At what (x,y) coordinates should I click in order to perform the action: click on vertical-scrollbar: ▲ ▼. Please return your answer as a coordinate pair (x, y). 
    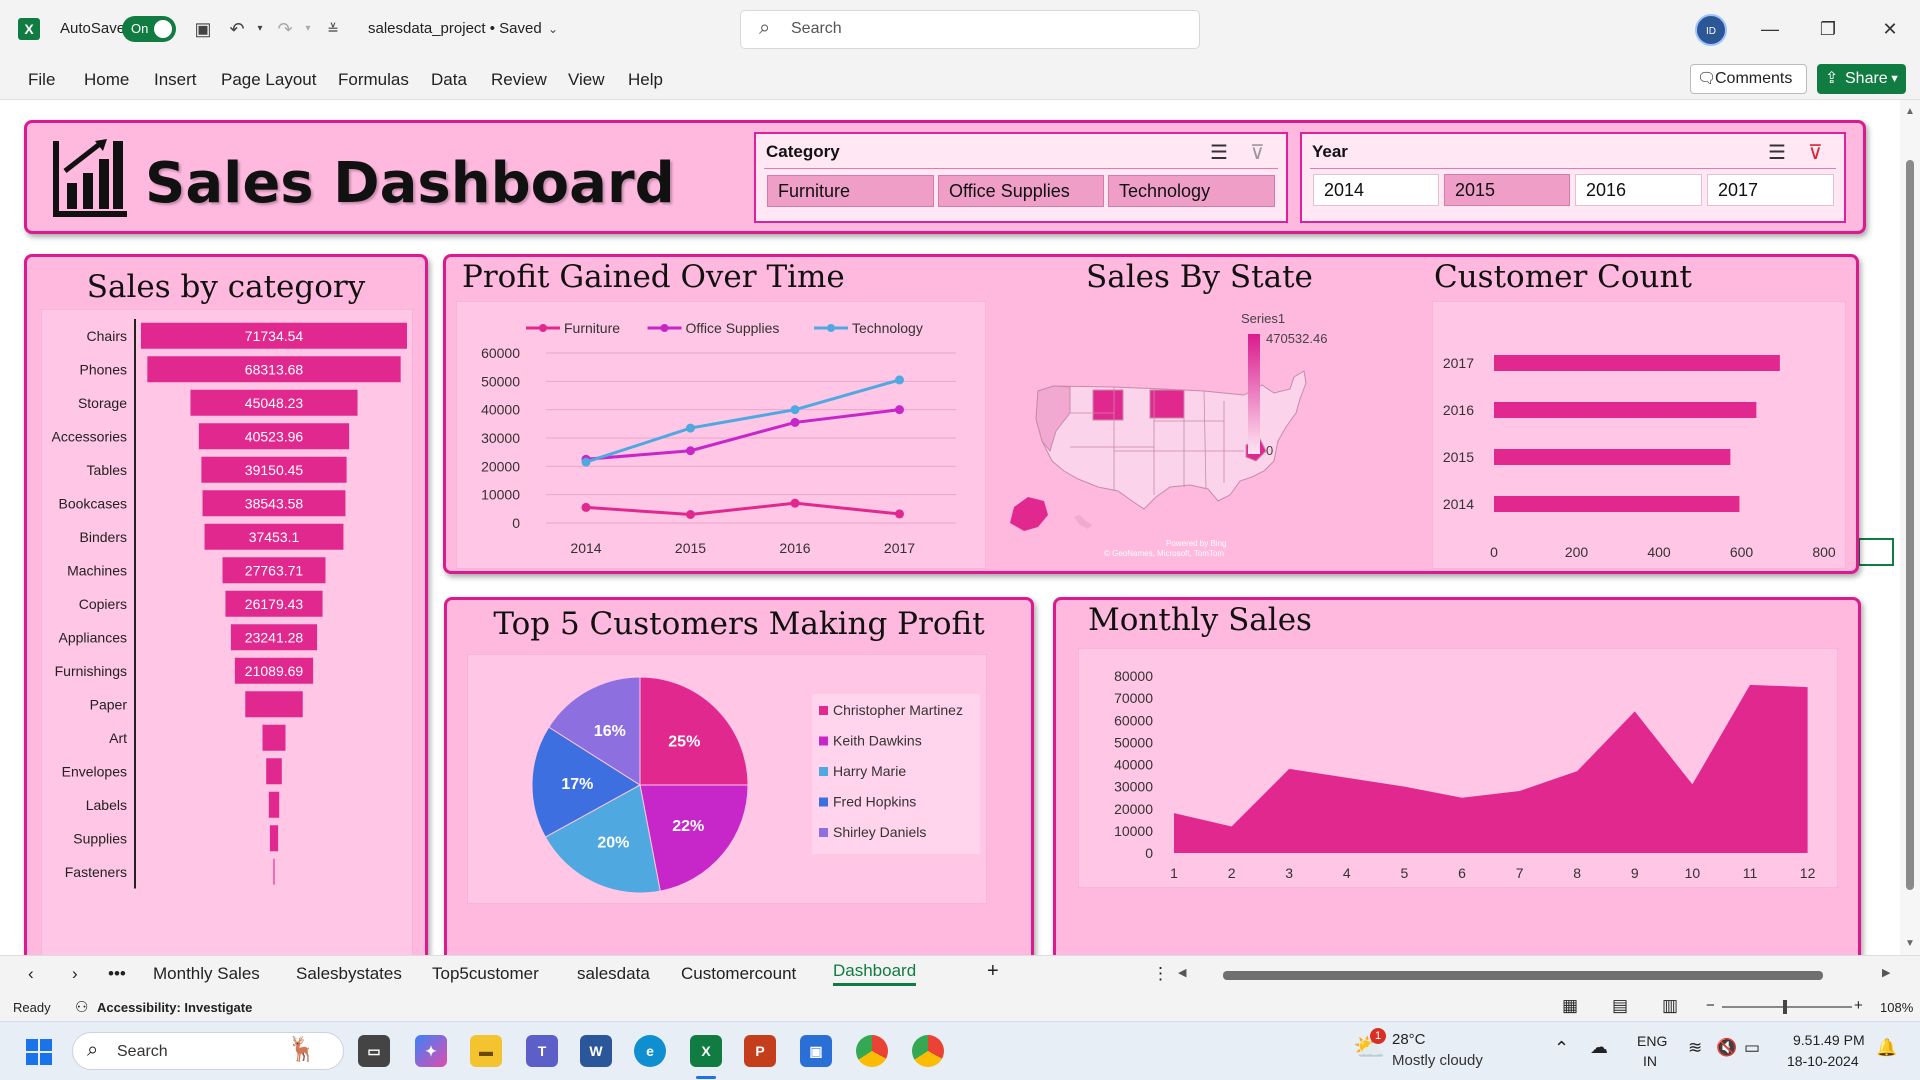
    Looking at the image, I should click on (1910, 527).